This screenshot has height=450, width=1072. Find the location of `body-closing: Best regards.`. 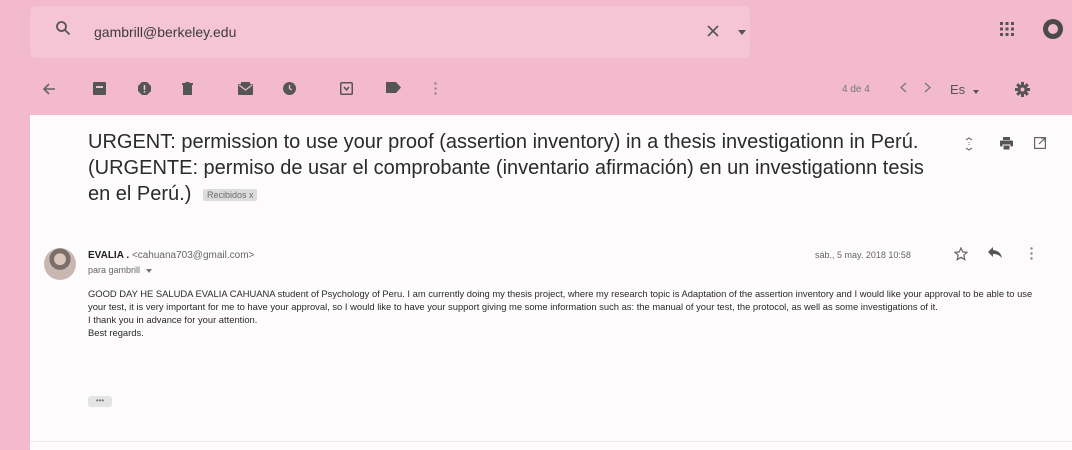

body-closing: Best regards. is located at coordinates (116, 332).